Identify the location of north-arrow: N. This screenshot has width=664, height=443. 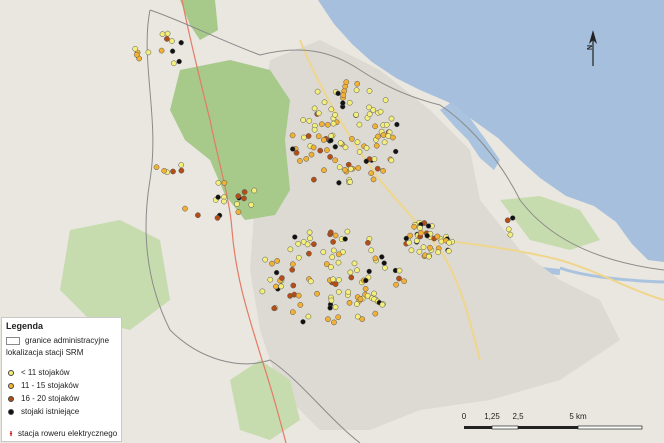
(593, 49).